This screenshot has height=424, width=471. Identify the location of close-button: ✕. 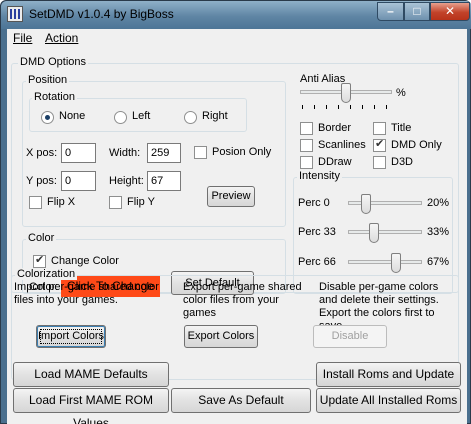
(450, 11).